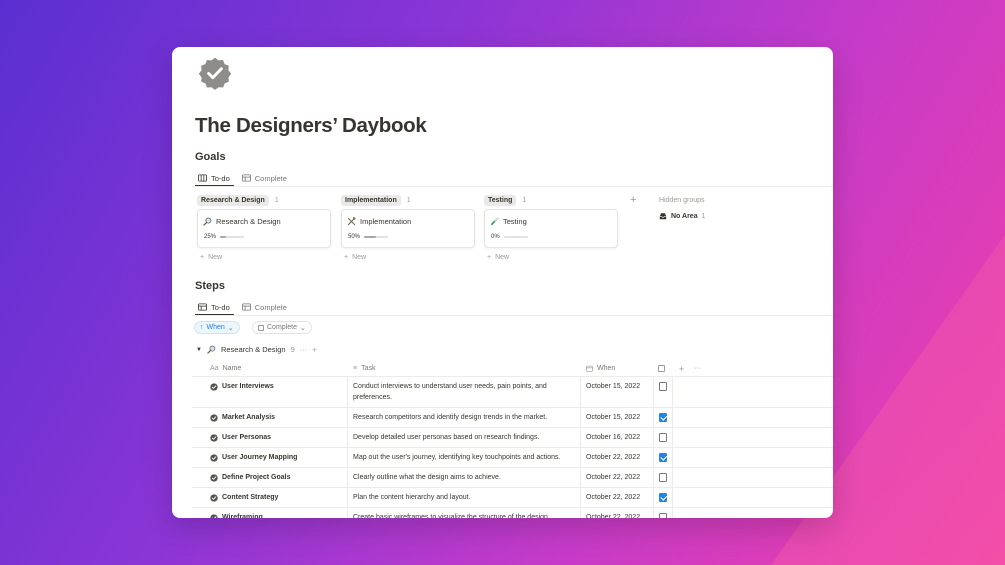 This screenshot has width=1005, height=565. Describe the element at coordinates (270, 477) in the screenshot. I see `cell-name: Define Project Goals` at that location.